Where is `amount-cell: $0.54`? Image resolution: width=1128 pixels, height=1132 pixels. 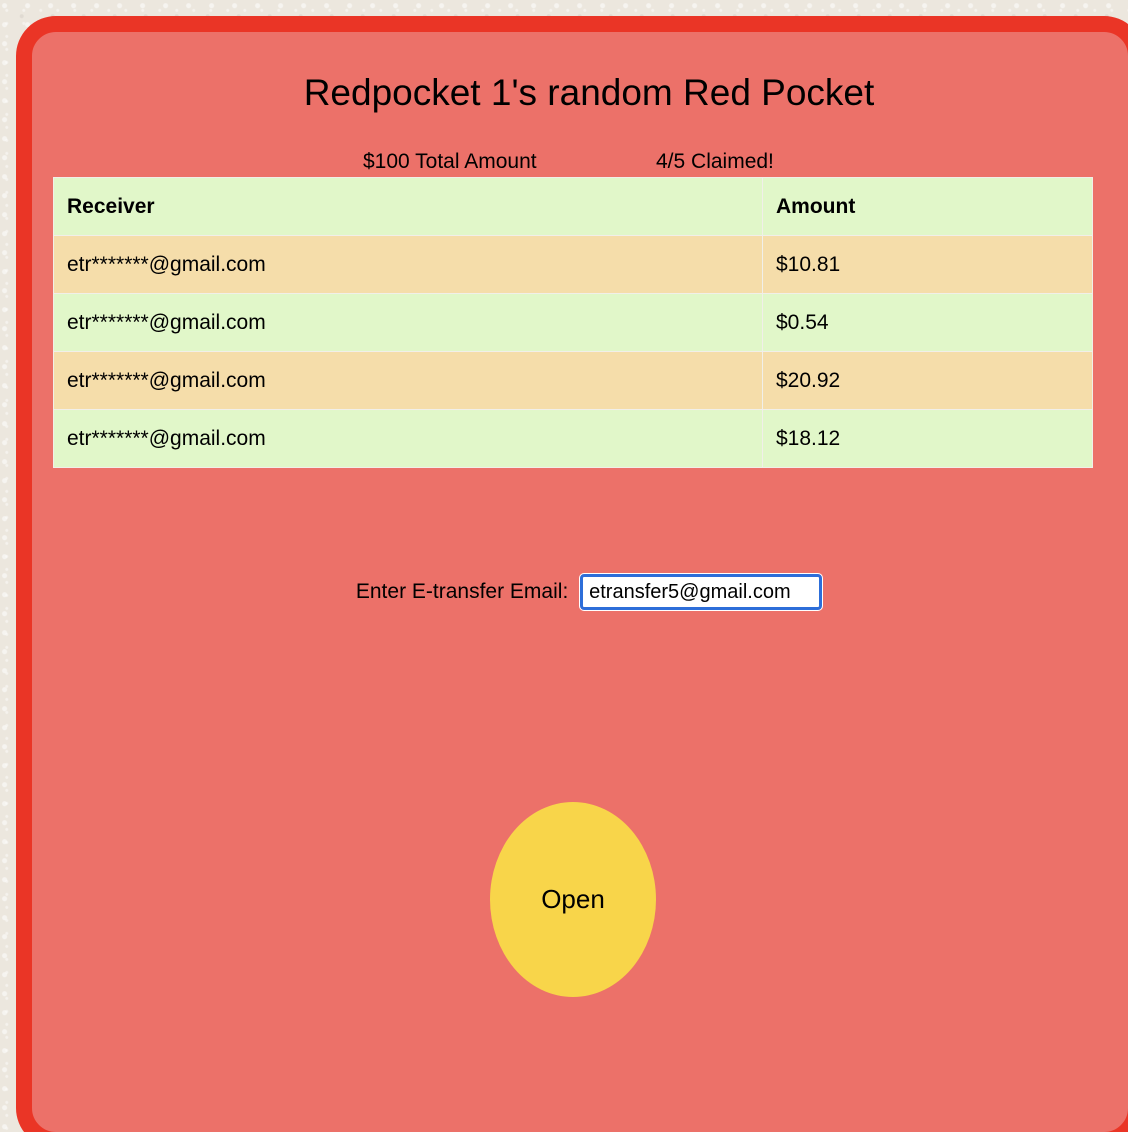
amount-cell: $0.54 is located at coordinates (927, 322).